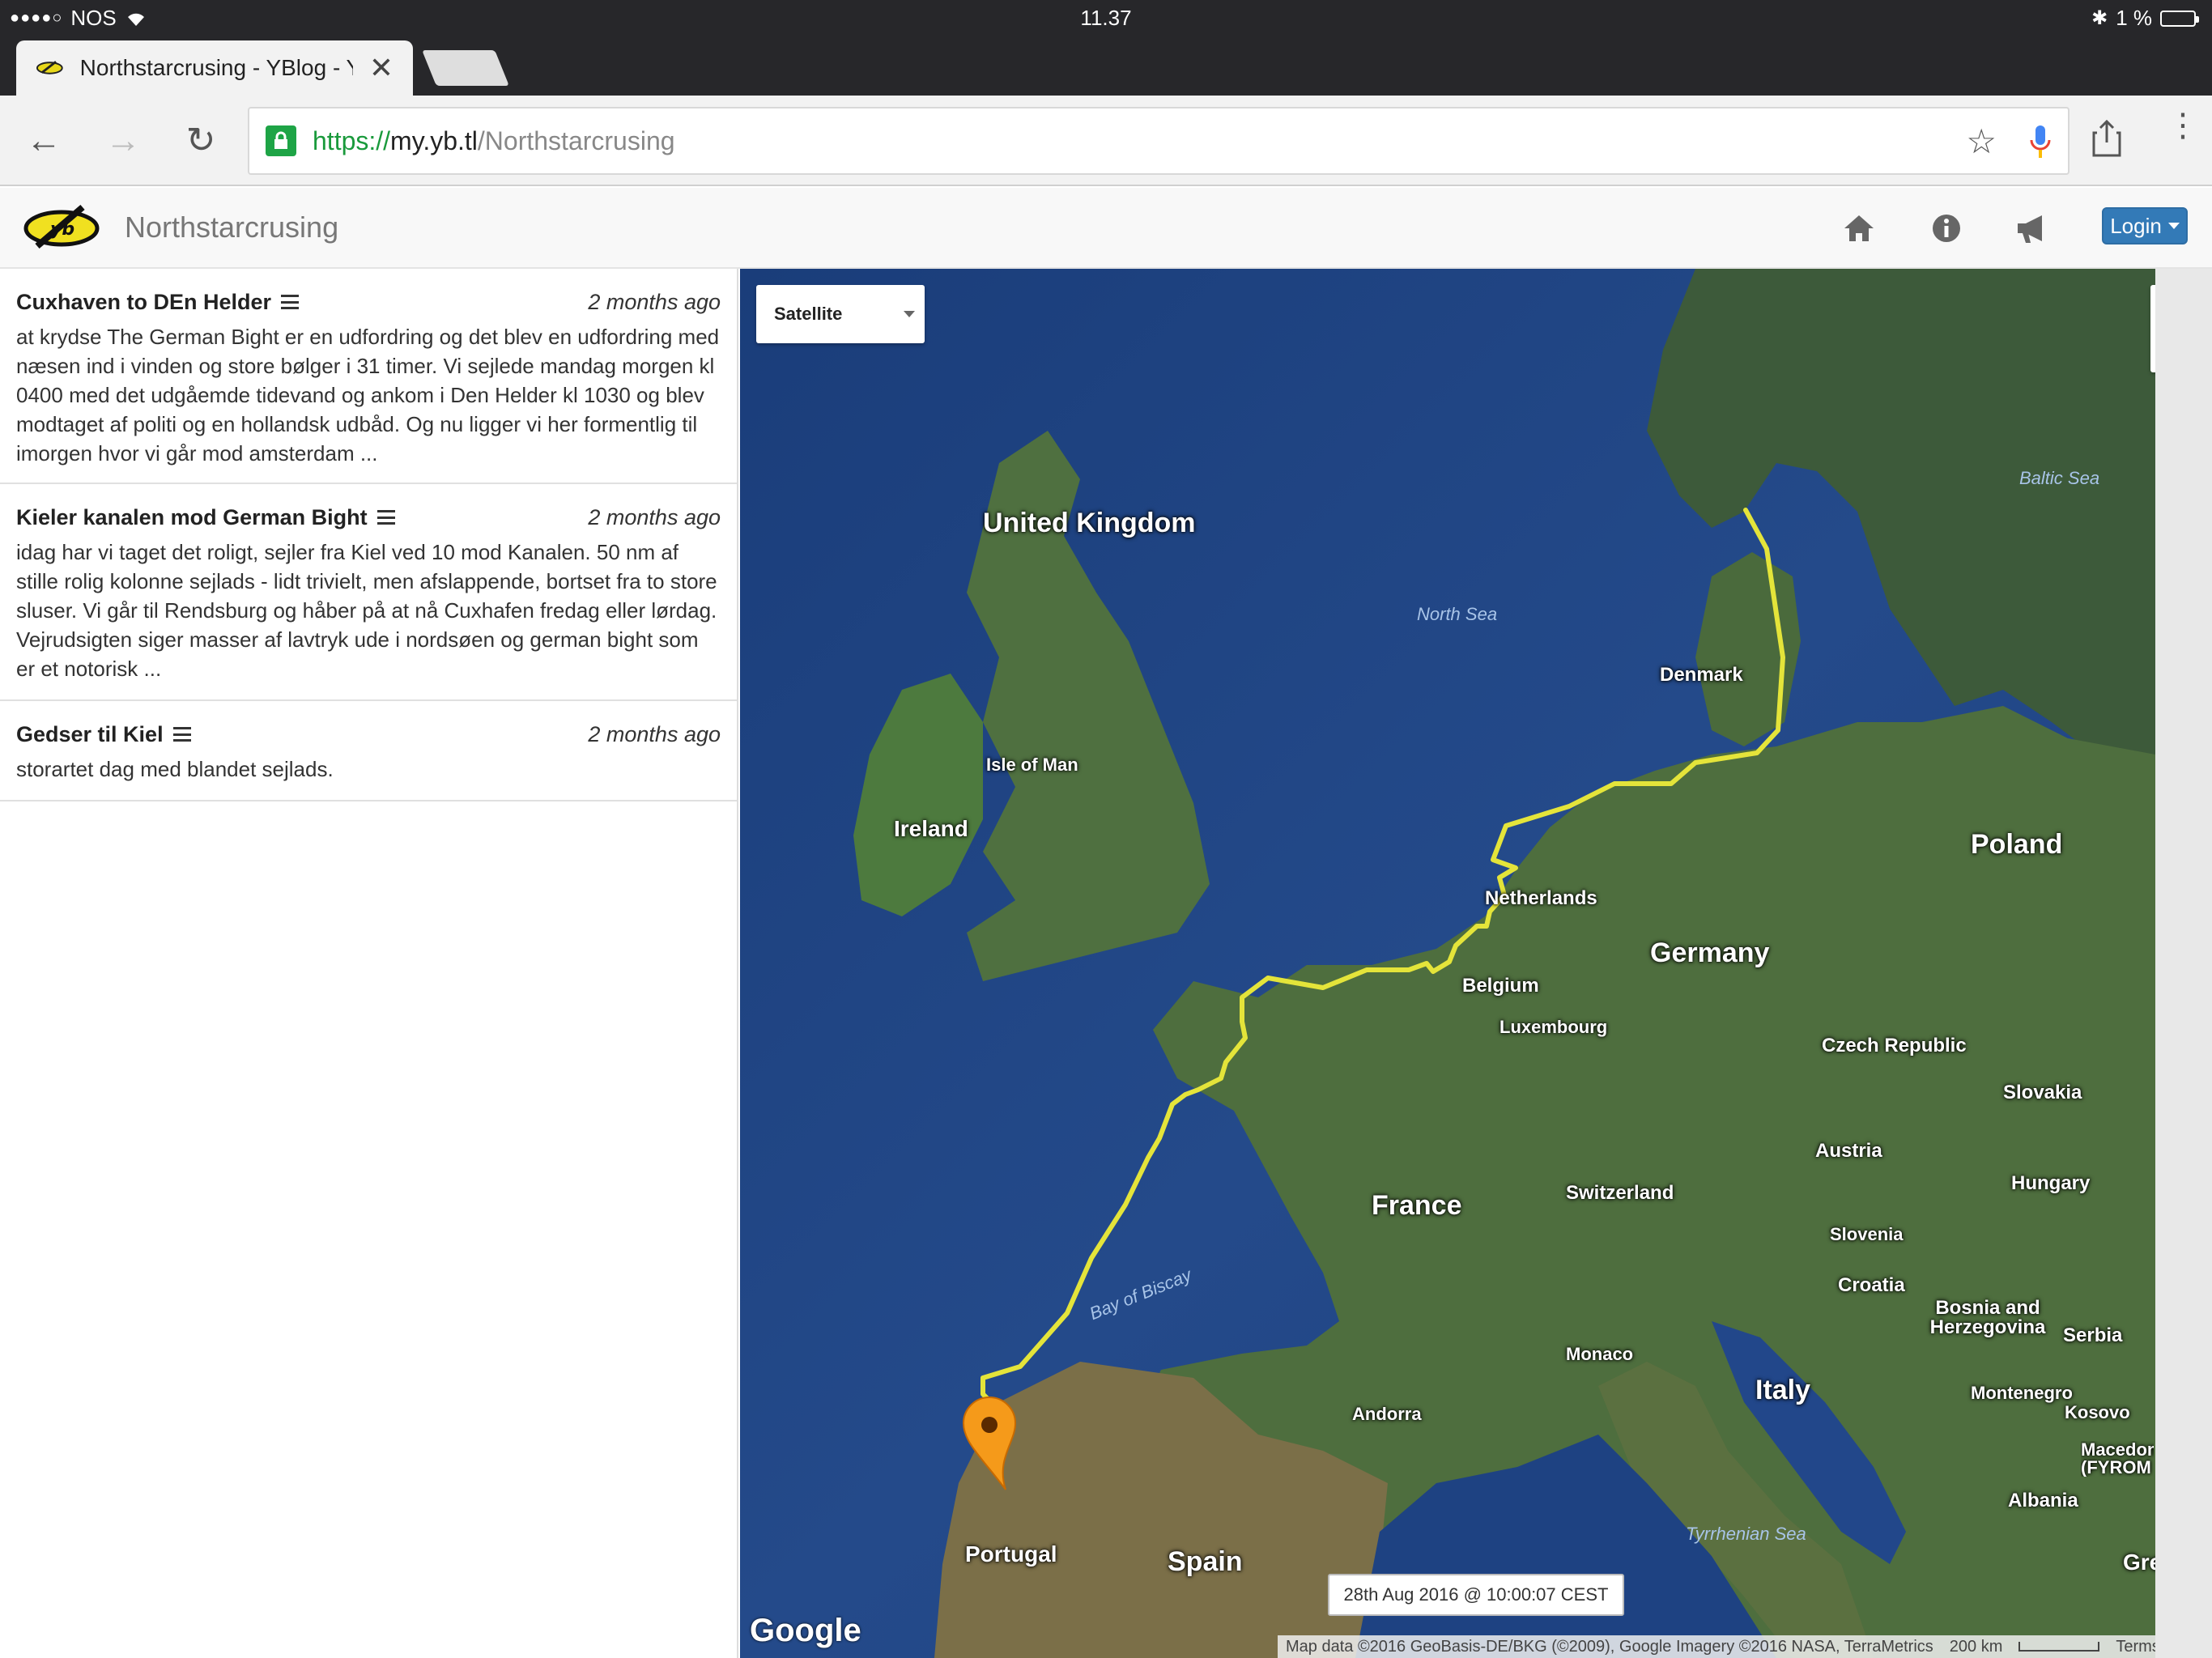  What do you see at coordinates (1895, 1045) in the screenshot?
I see `map-label-czech: Czech Republic` at bounding box center [1895, 1045].